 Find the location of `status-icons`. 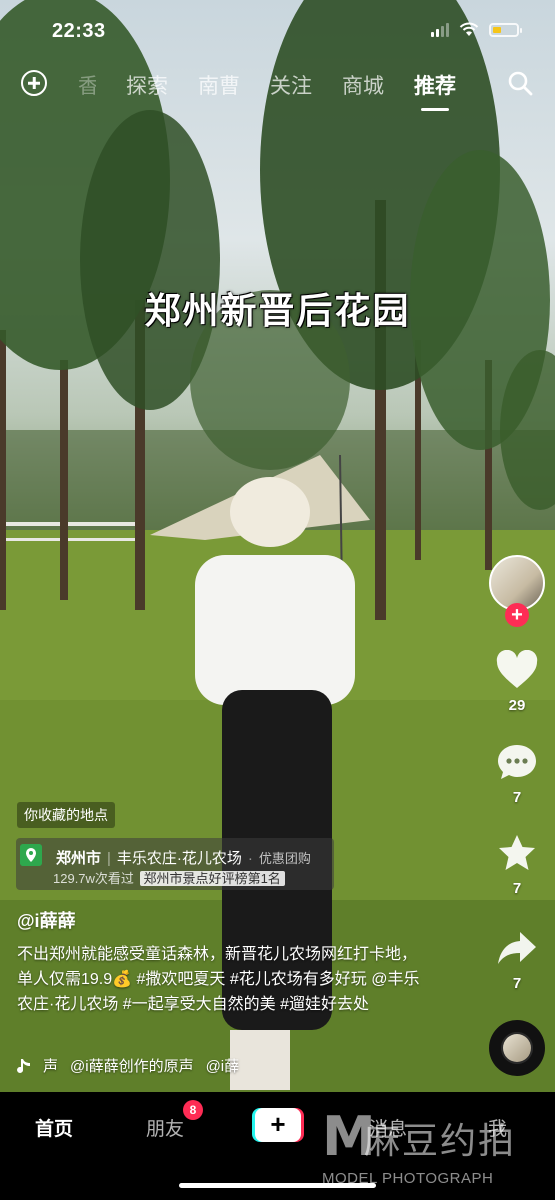

status-icons is located at coordinates (476, 29).